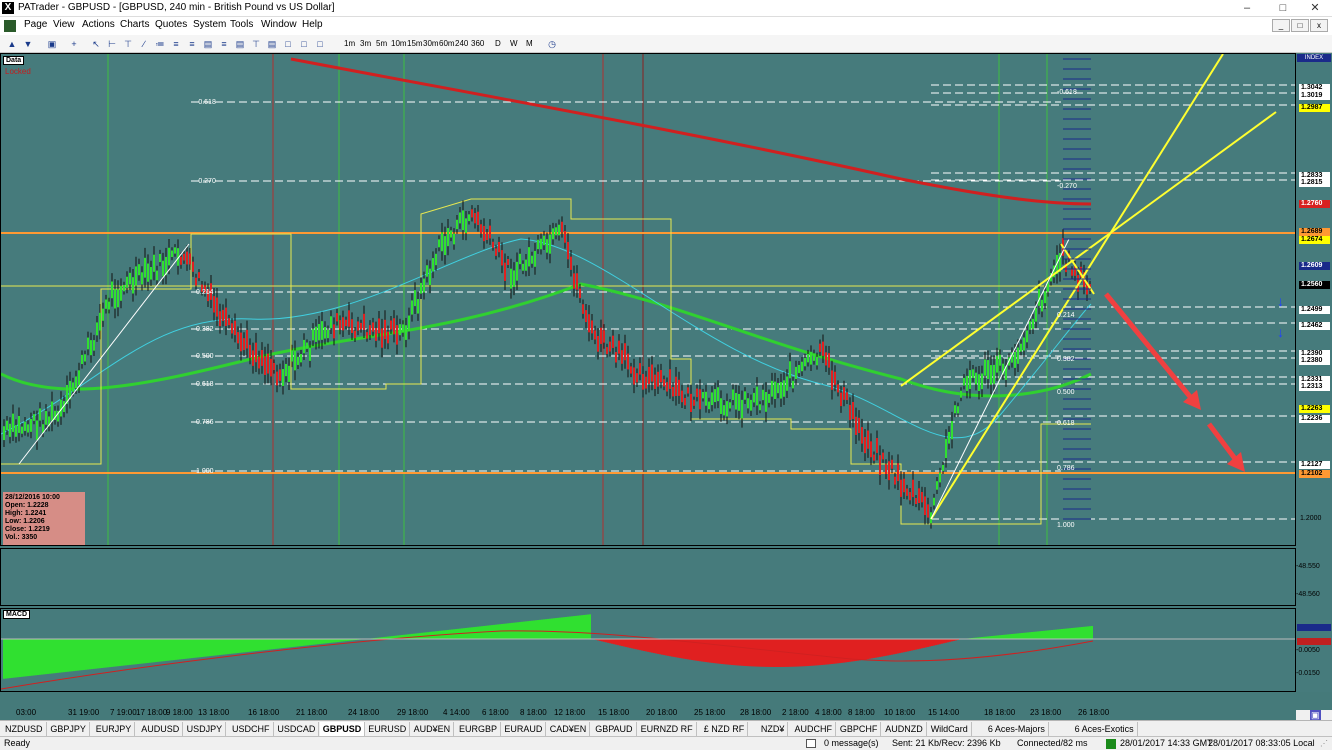 This screenshot has width=1332, height=750. Describe the element at coordinates (272, 44) in the screenshot. I see `text-tool-icon: ▤` at that location.